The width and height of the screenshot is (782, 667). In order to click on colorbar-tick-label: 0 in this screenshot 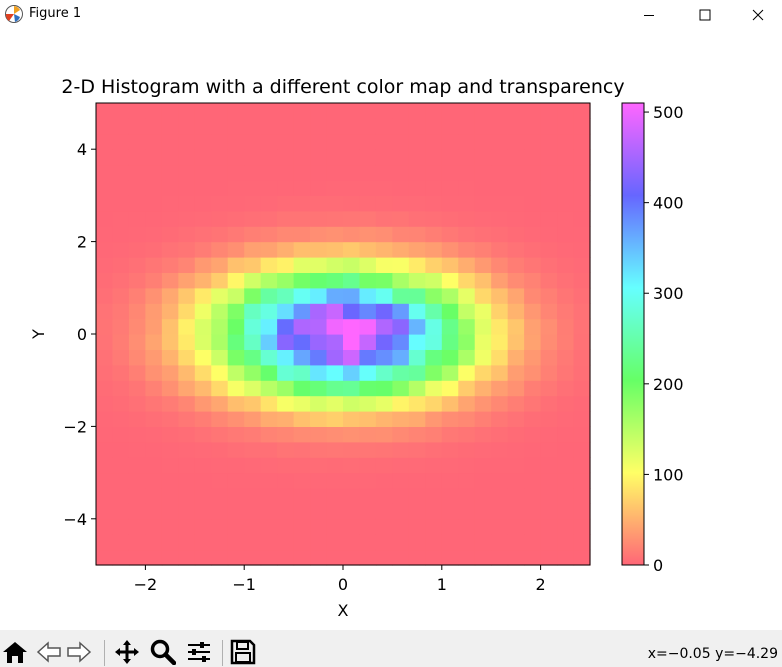, I will do `click(658, 565)`.